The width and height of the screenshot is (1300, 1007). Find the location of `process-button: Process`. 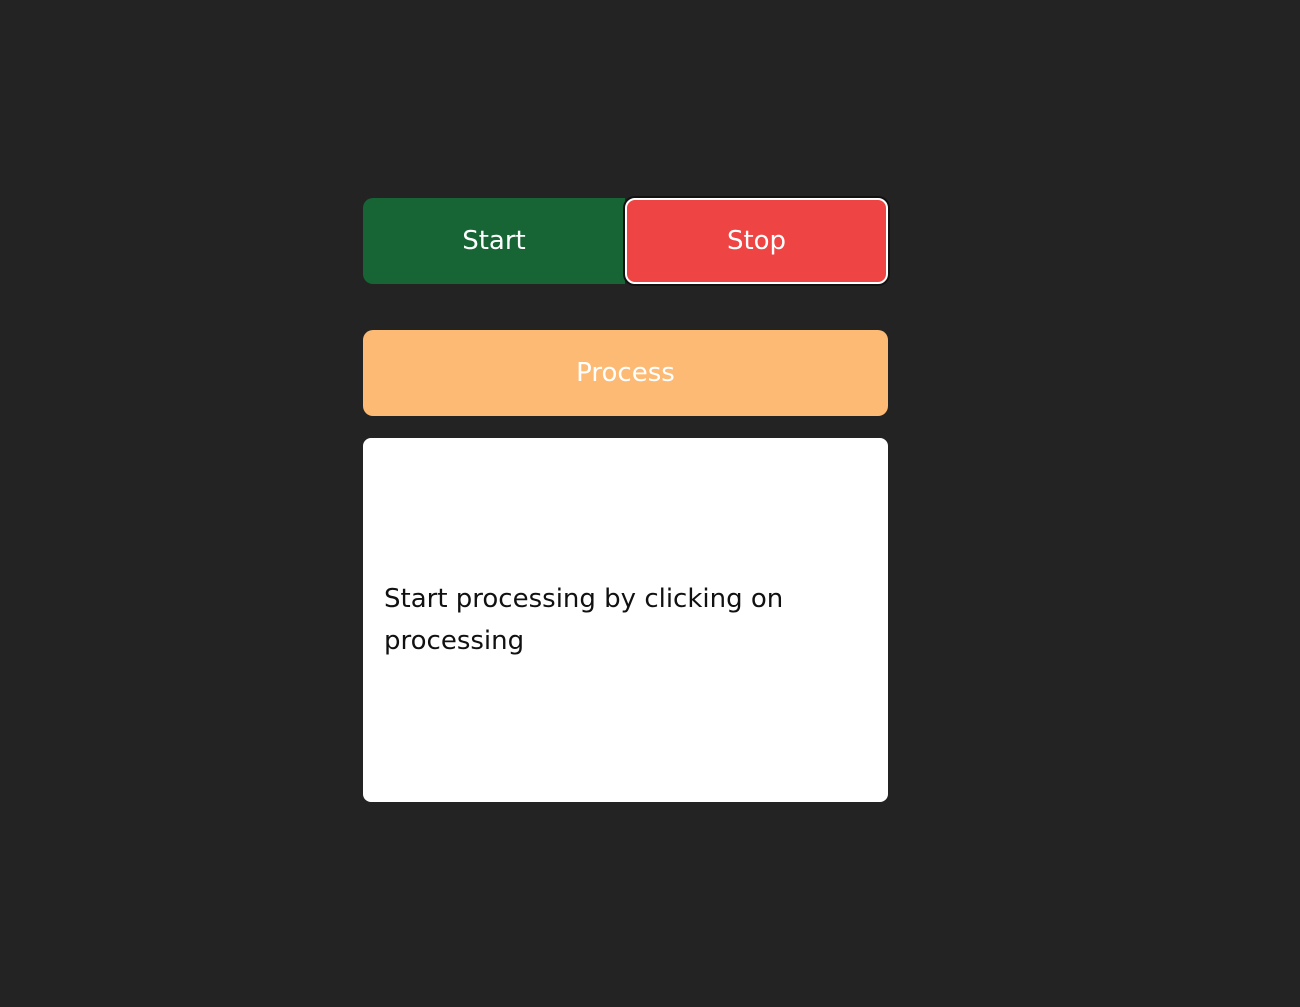

process-button: Process is located at coordinates (625, 373).